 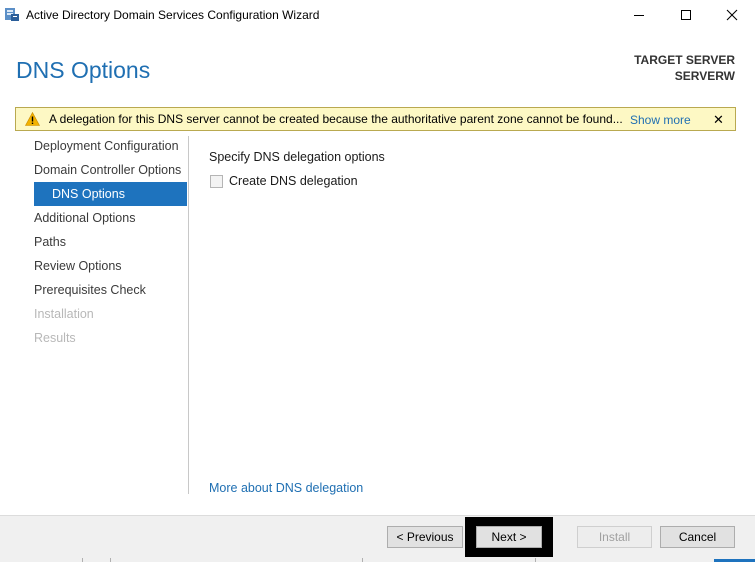 I want to click on nav-item-prerequisites-check: Prerequisites Check, so click(x=90, y=290).